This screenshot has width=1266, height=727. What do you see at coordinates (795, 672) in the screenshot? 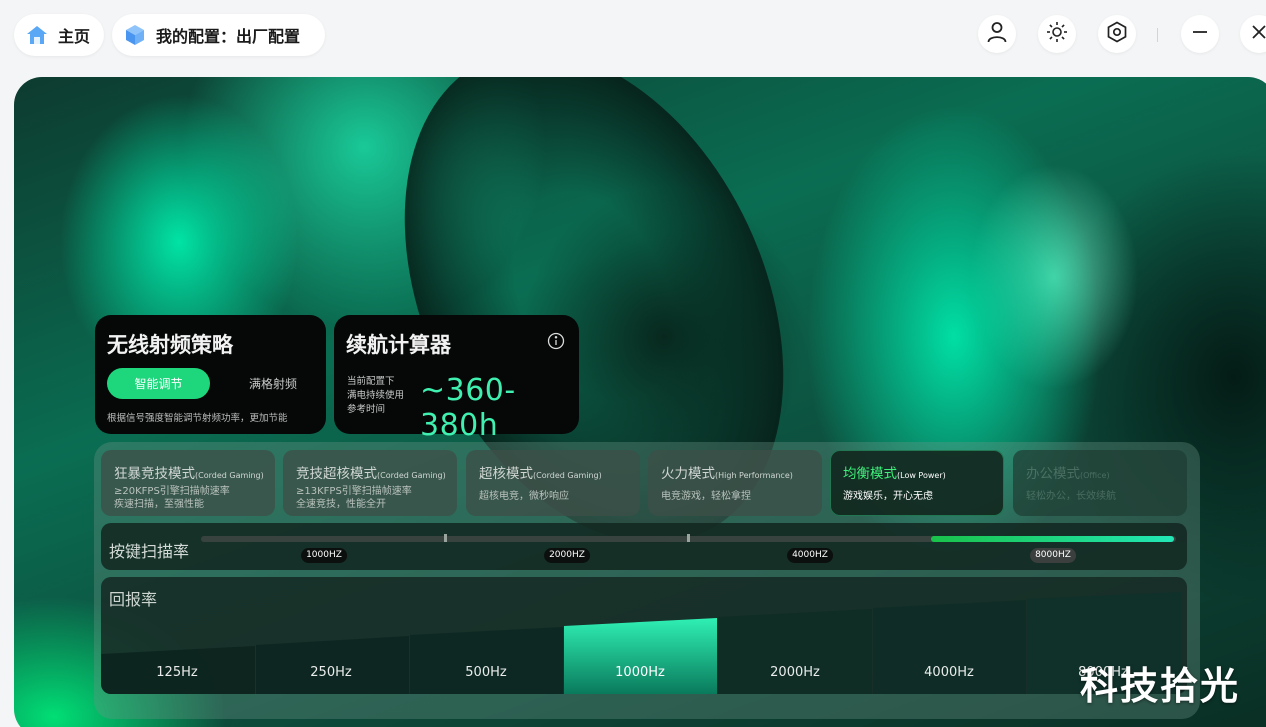
I see `report-rate-option-2000: 2000Hz` at bounding box center [795, 672].